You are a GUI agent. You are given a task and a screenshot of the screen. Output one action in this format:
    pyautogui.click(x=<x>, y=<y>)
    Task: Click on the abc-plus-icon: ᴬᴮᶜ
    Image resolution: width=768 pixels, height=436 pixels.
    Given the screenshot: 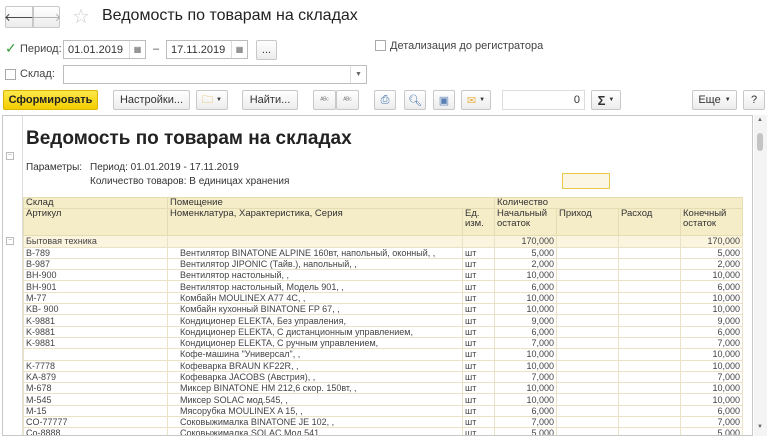 What is the action you would take?
    pyautogui.click(x=347, y=100)
    